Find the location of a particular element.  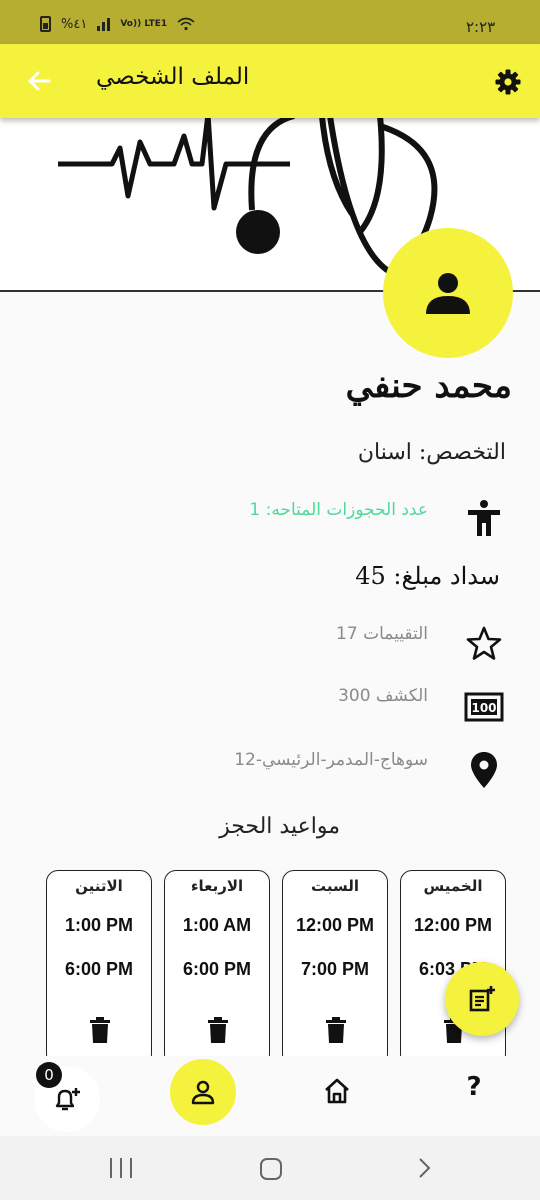

available-bookings: عدد الحجوزات المتاحه: 1 is located at coordinates (338, 510).